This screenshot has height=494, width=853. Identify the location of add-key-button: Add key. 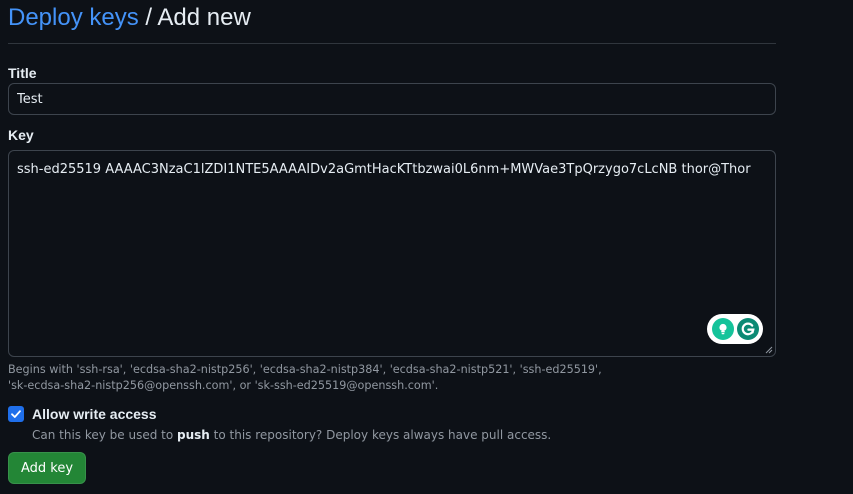
(47, 468).